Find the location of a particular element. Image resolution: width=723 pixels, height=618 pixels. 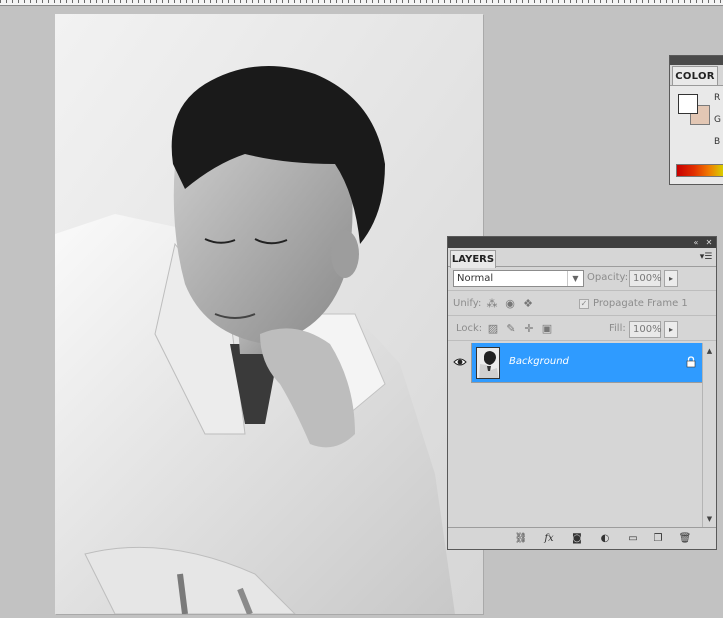

tab-color: COLOR is located at coordinates (695, 76).